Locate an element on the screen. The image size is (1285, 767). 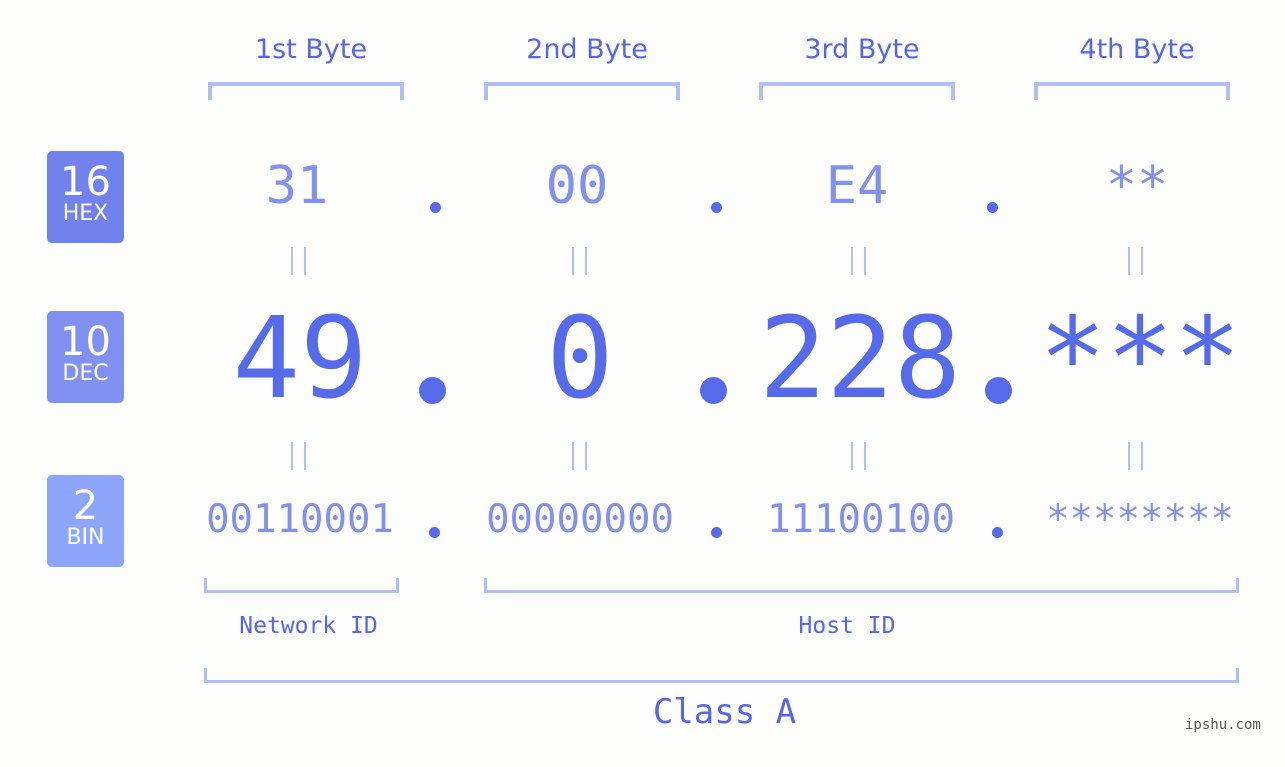
hex-badge: 16 HEX is located at coordinates (85, 197).